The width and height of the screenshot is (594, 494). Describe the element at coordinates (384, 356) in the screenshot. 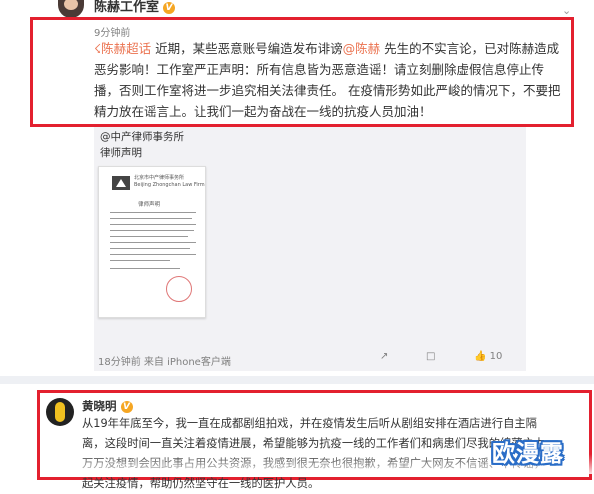

I see `share-icon: ↗` at that location.